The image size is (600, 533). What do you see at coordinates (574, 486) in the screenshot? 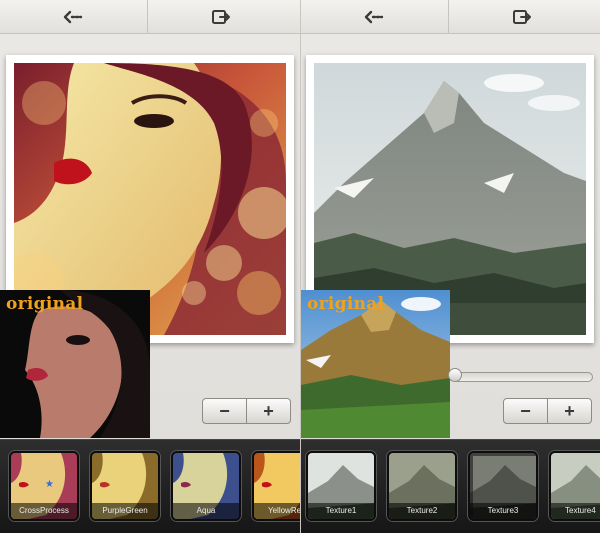
I see `filter-thumb-texture4: Texture4` at bounding box center [574, 486].